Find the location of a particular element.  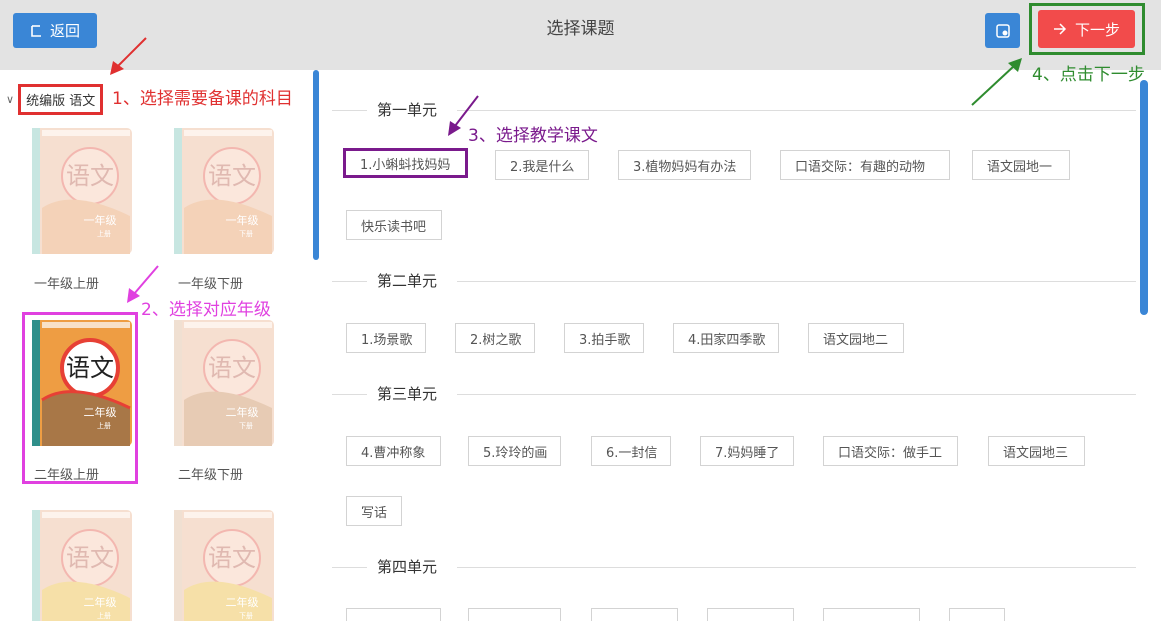

annotation-step3: 3、选择教学课文 is located at coordinates (533, 136).